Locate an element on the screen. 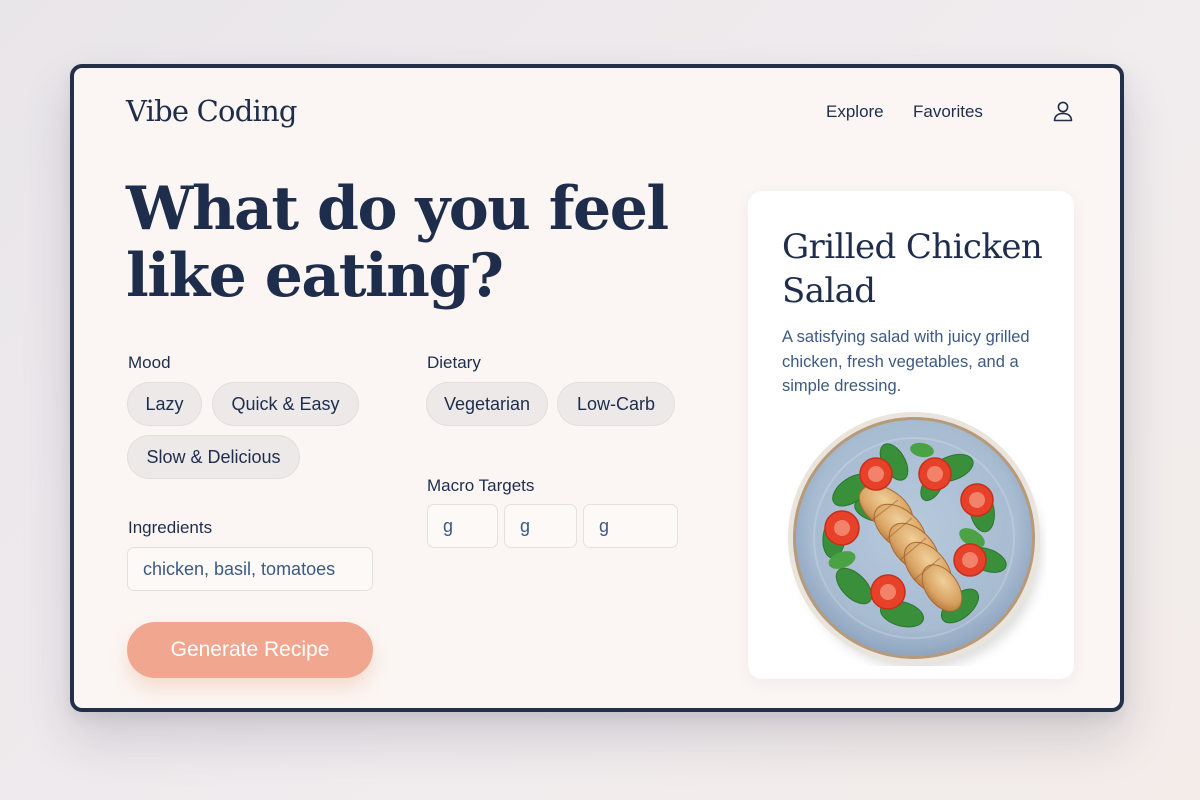 Image resolution: width=1200 pixels, height=800 pixels. mood-label: Mood is located at coordinates (149, 362).